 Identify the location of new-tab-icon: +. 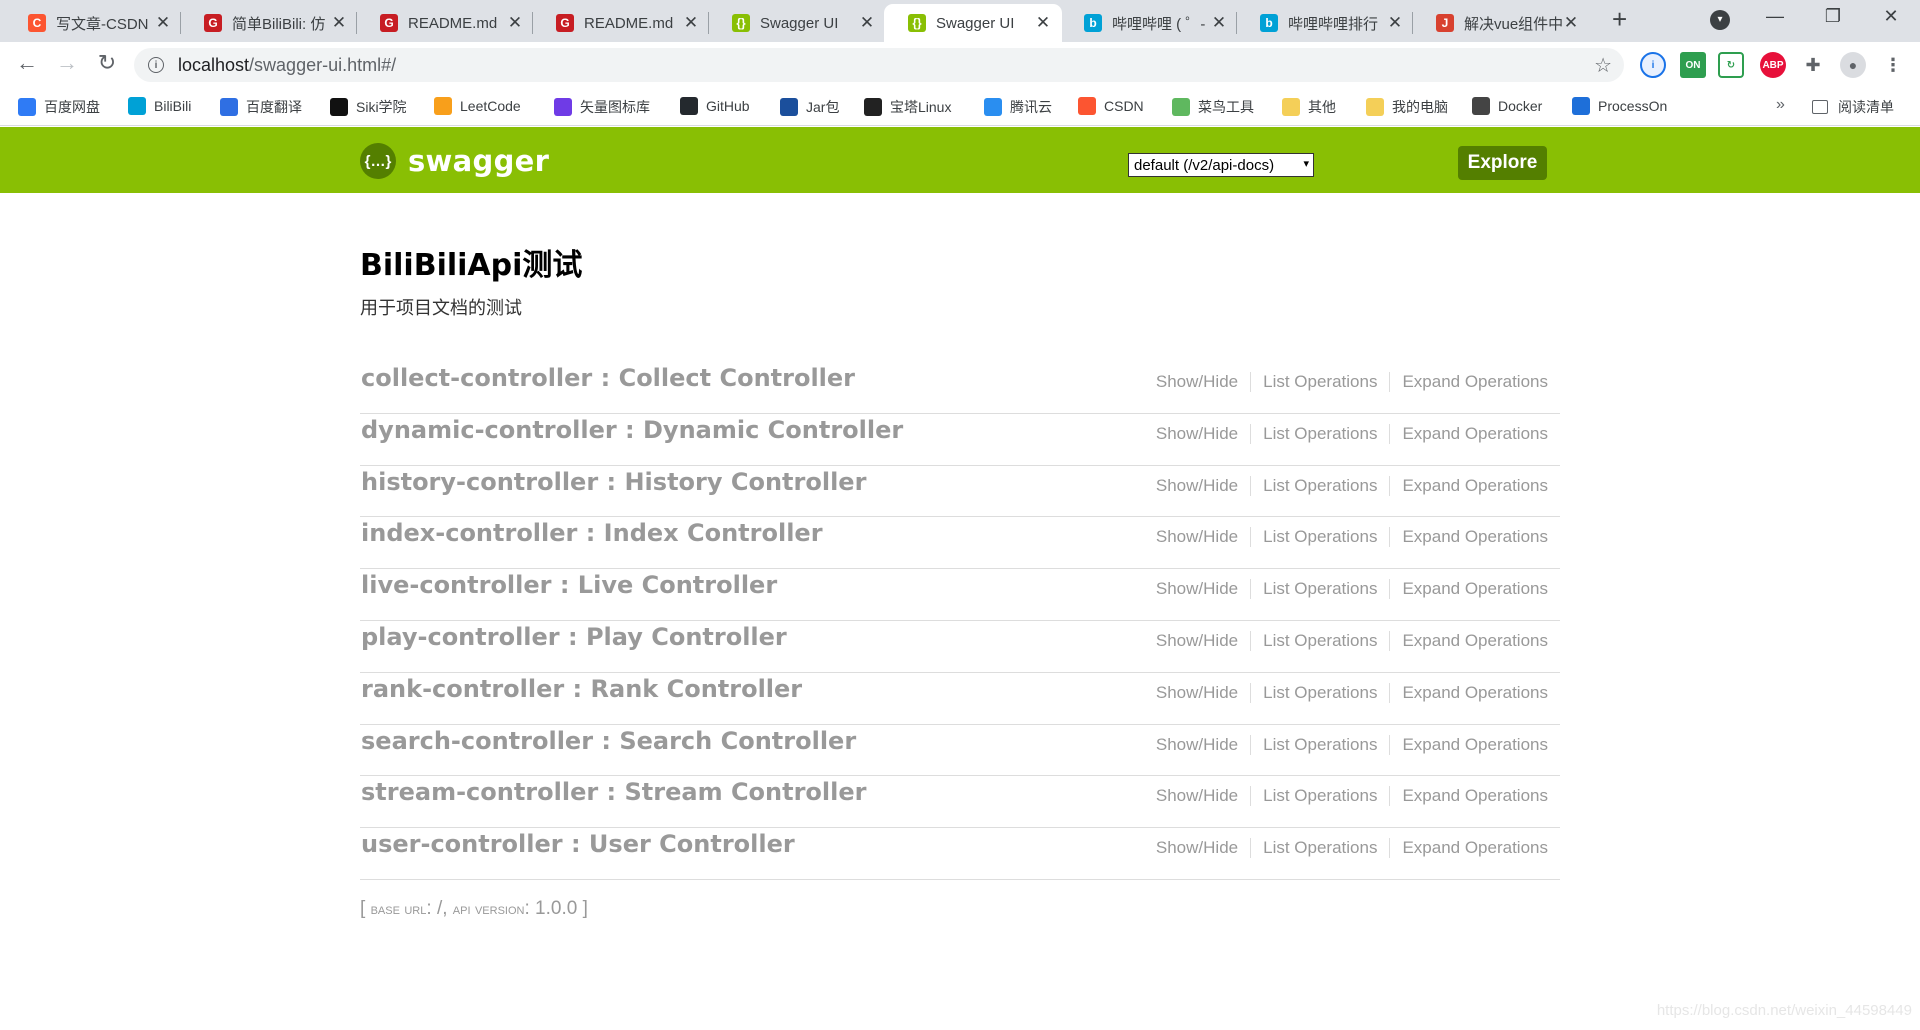
(1619, 19).